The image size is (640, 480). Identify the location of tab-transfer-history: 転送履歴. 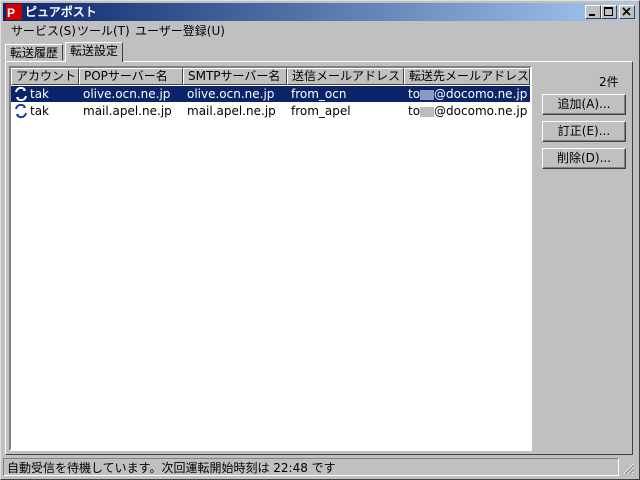
(34, 52).